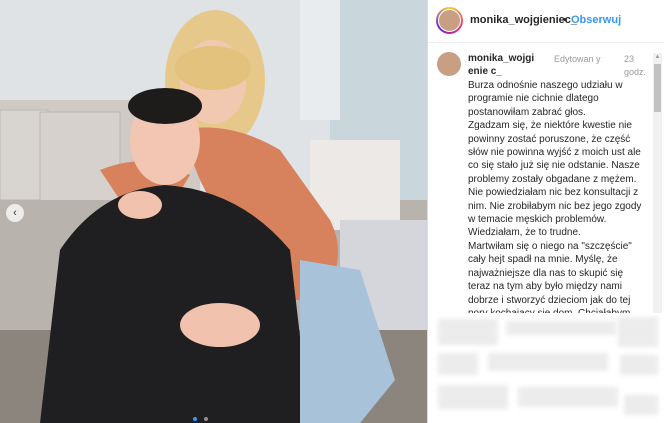 This screenshot has height=423, width=664. I want to click on caption-username: monika_wojgienie c_, so click(503, 65).